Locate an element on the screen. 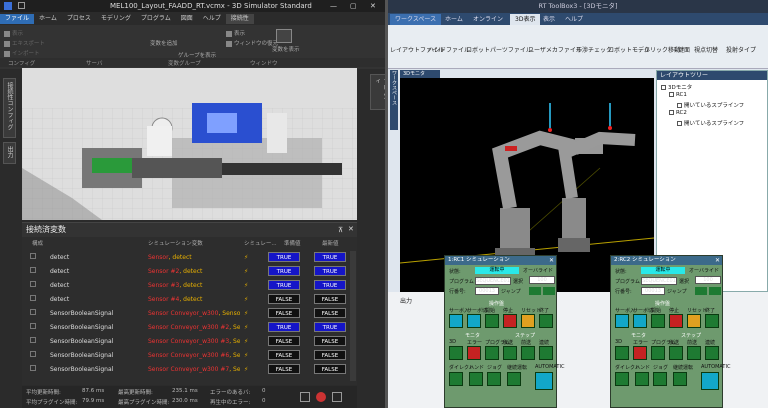 This screenshot has width=768, height=408. servo-off-button is located at coordinates (640, 321).